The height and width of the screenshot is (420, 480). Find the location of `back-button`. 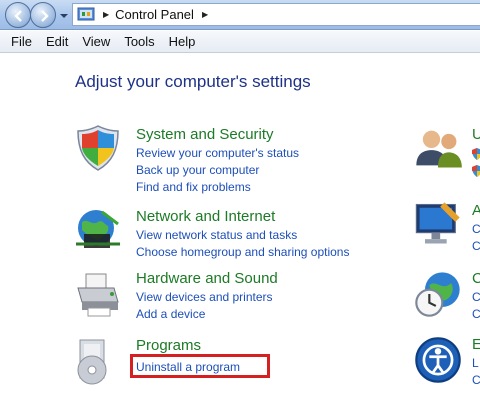

back-button is located at coordinates (18, 15).